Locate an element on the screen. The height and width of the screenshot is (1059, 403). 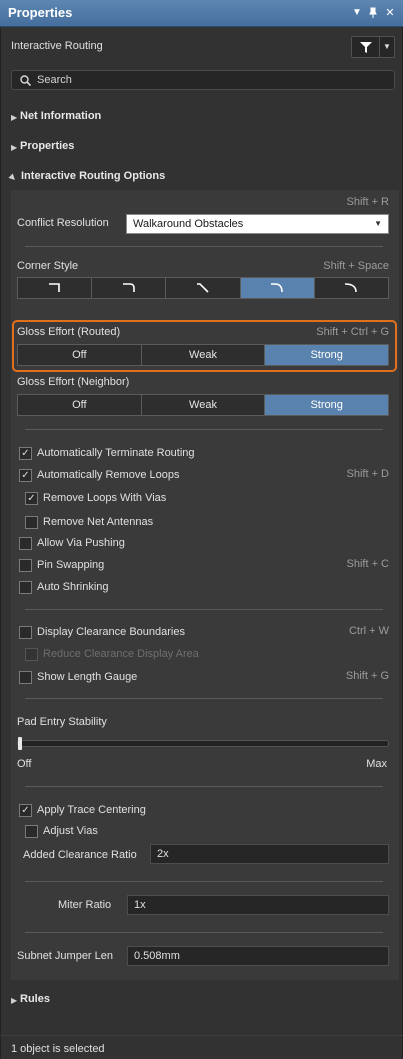
remove-loops-vias-label: Remove Loops With Vias is located at coordinates (105, 498).